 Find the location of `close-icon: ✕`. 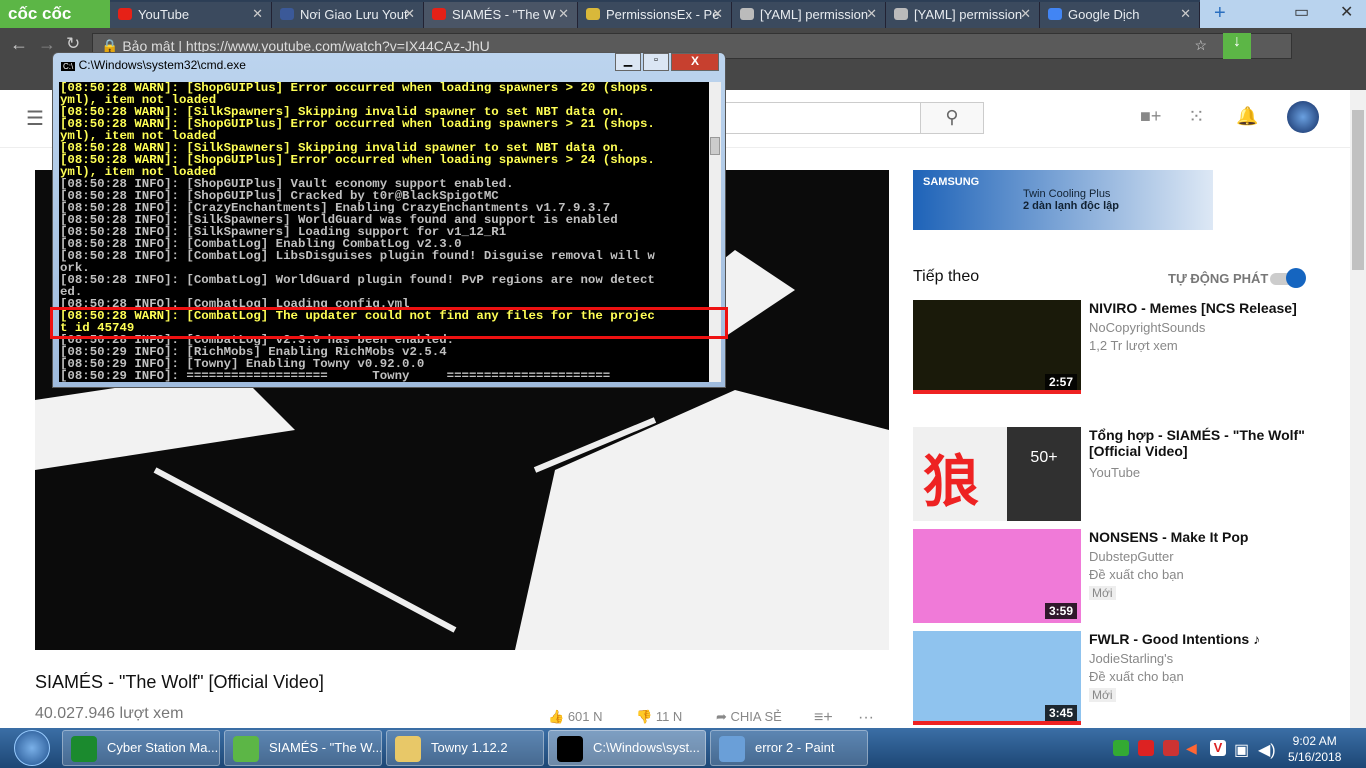

close-icon: ✕ is located at coordinates (1346, 12).